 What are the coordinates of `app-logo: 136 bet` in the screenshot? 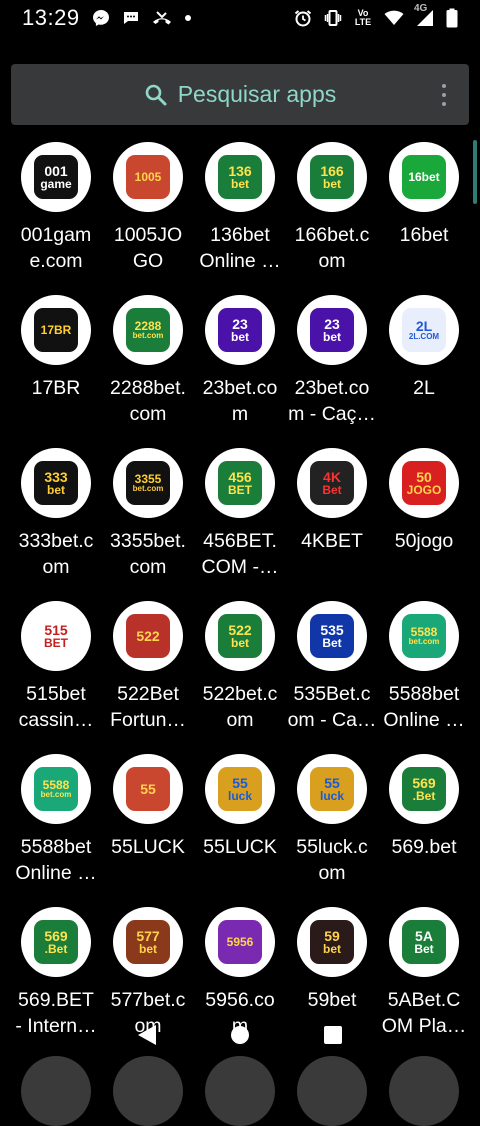 It's located at (240, 177).